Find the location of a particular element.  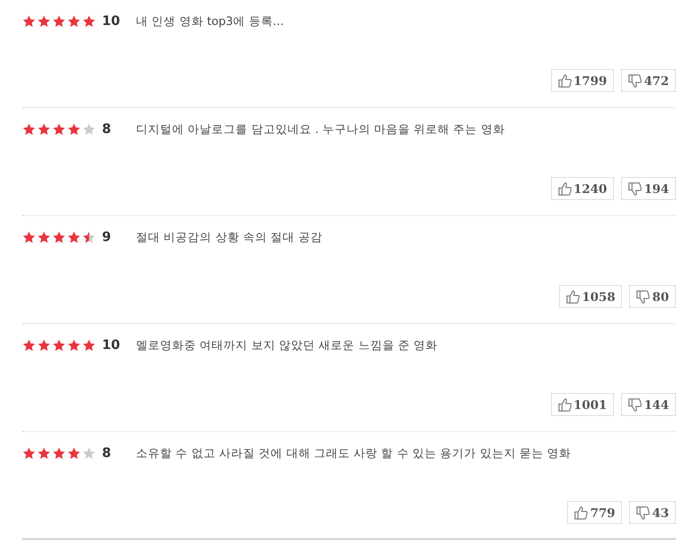

dislike-button: 472 is located at coordinates (648, 80).